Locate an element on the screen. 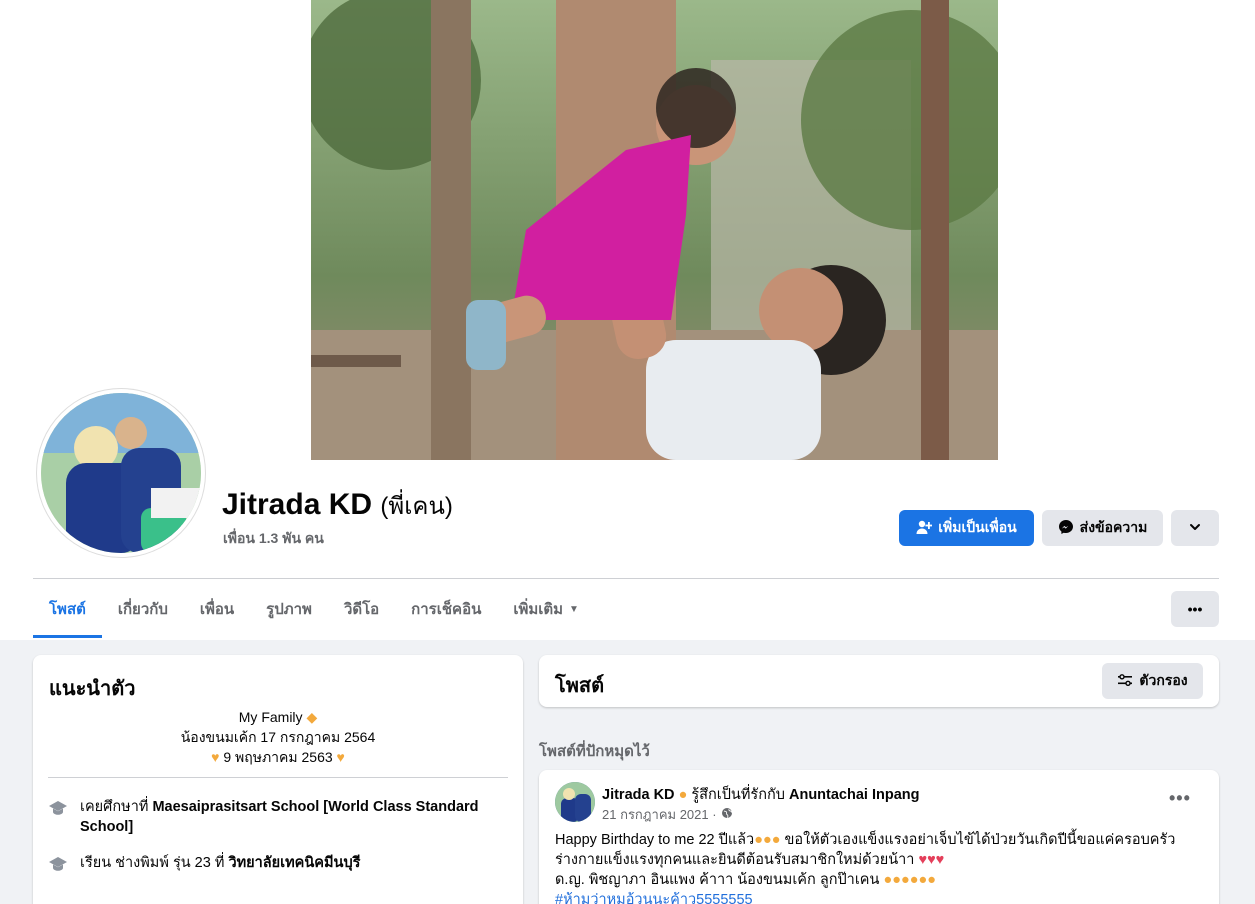  education-prefix: เคยศึกษาที่ is located at coordinates (114, 807).